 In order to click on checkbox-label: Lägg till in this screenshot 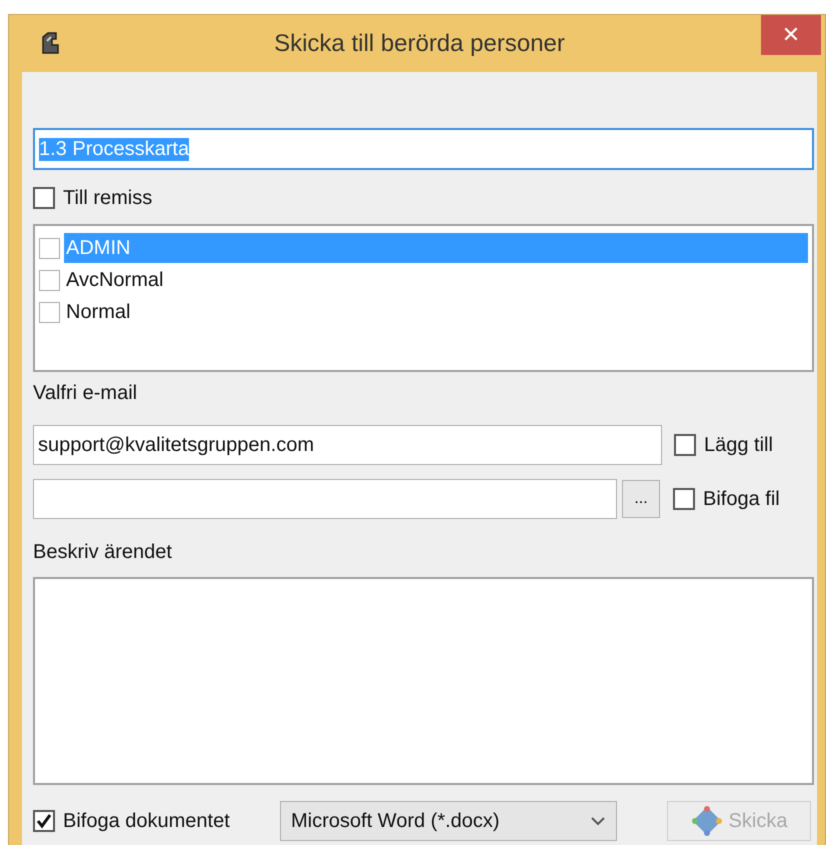, I will do `click(738, 445)`.